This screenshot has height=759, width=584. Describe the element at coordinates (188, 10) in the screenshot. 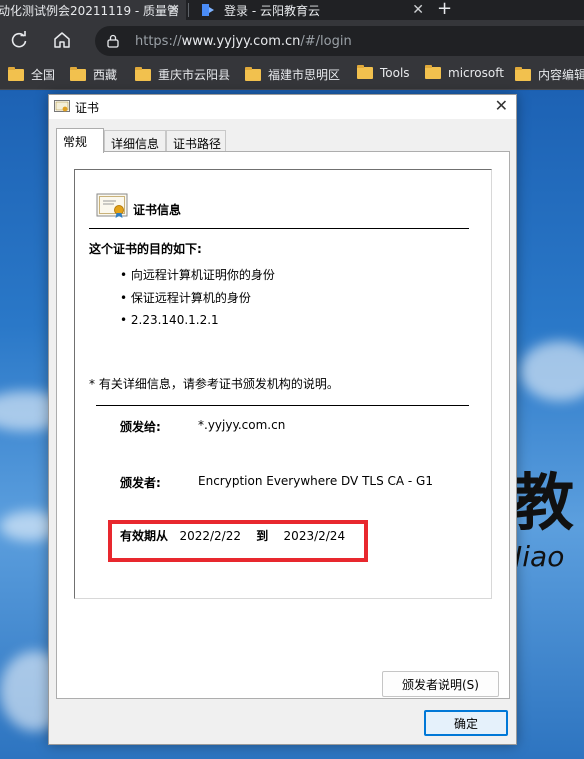

I see `tab-separator` at that location.